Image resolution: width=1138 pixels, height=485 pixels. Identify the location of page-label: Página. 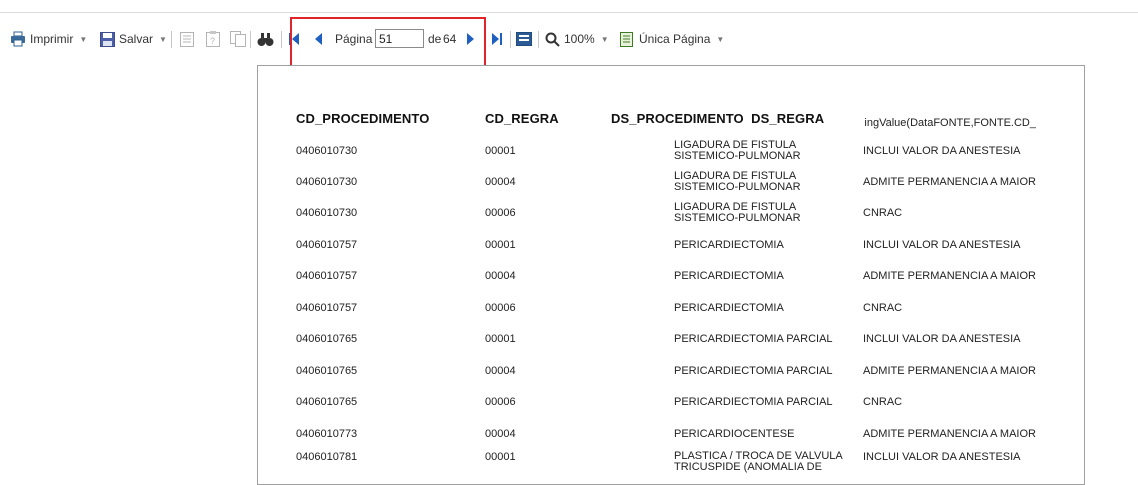
(354, 39).